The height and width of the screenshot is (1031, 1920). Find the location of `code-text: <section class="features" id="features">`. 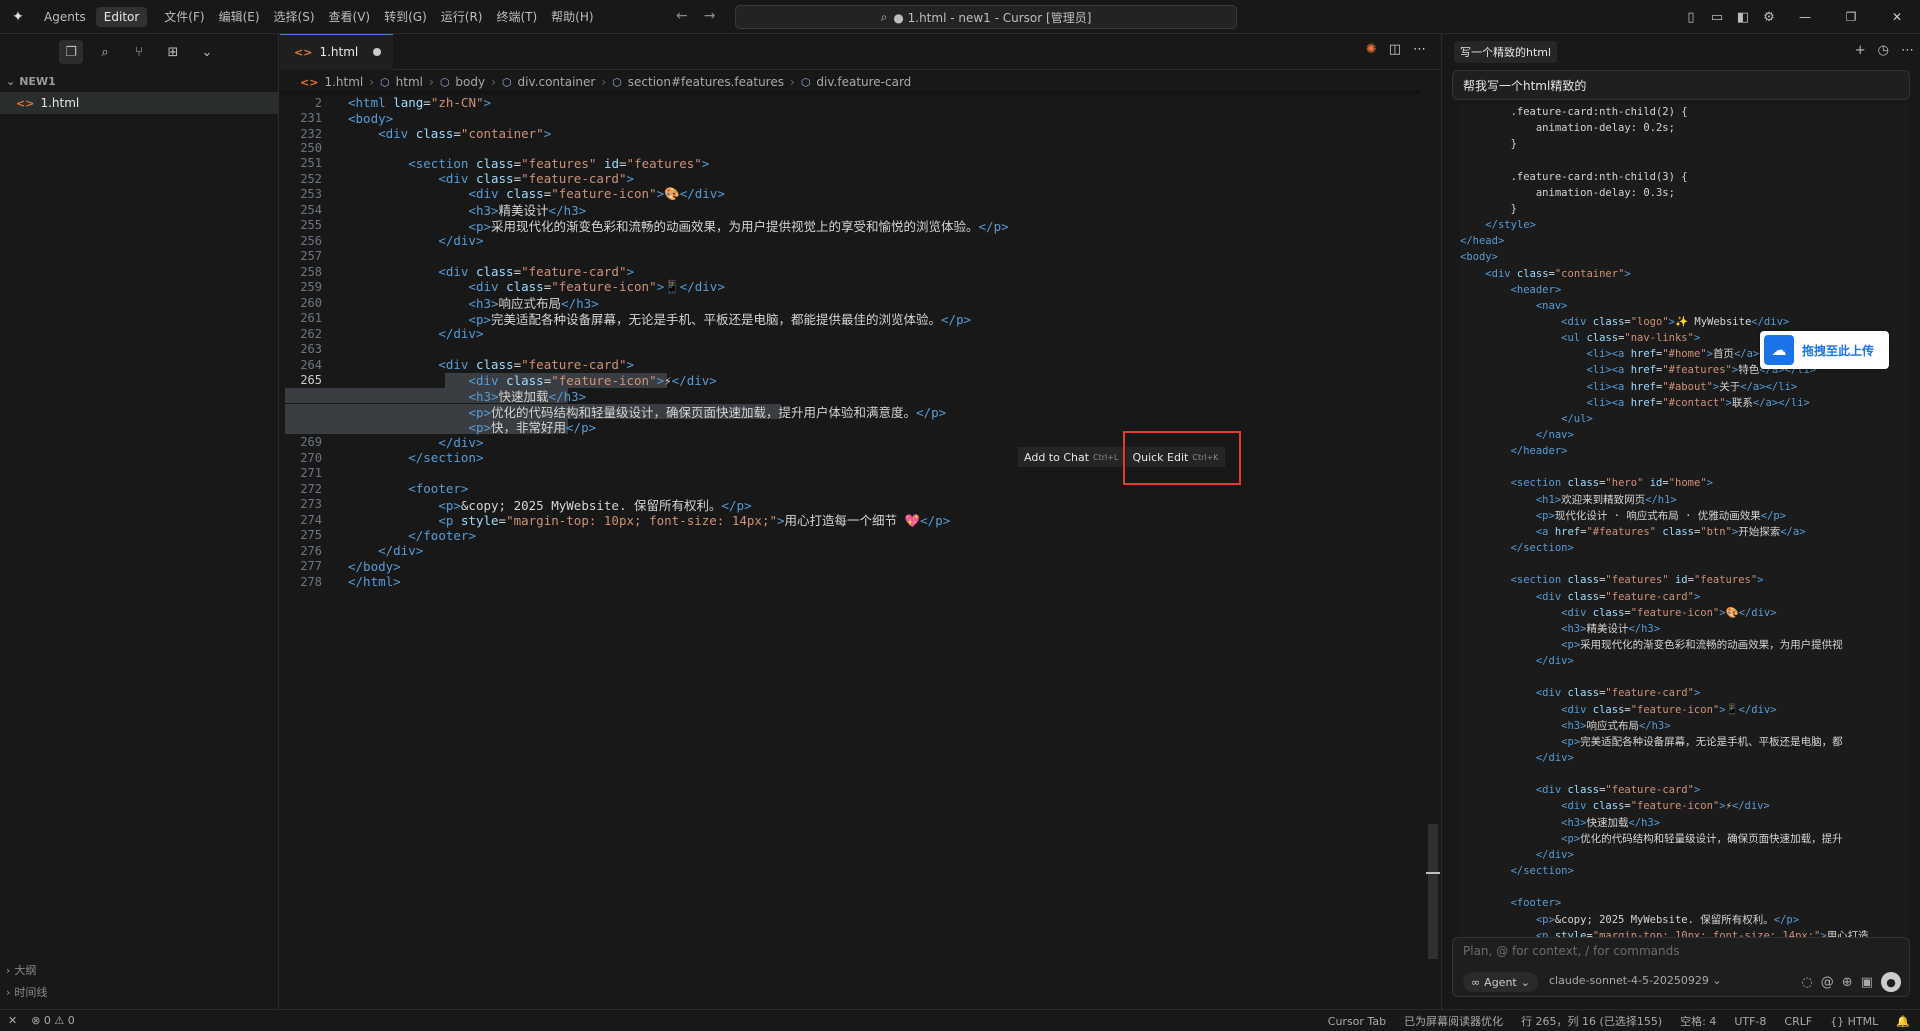

code-text: <section class="features" id="features"> is located at coordinates (528, 163).